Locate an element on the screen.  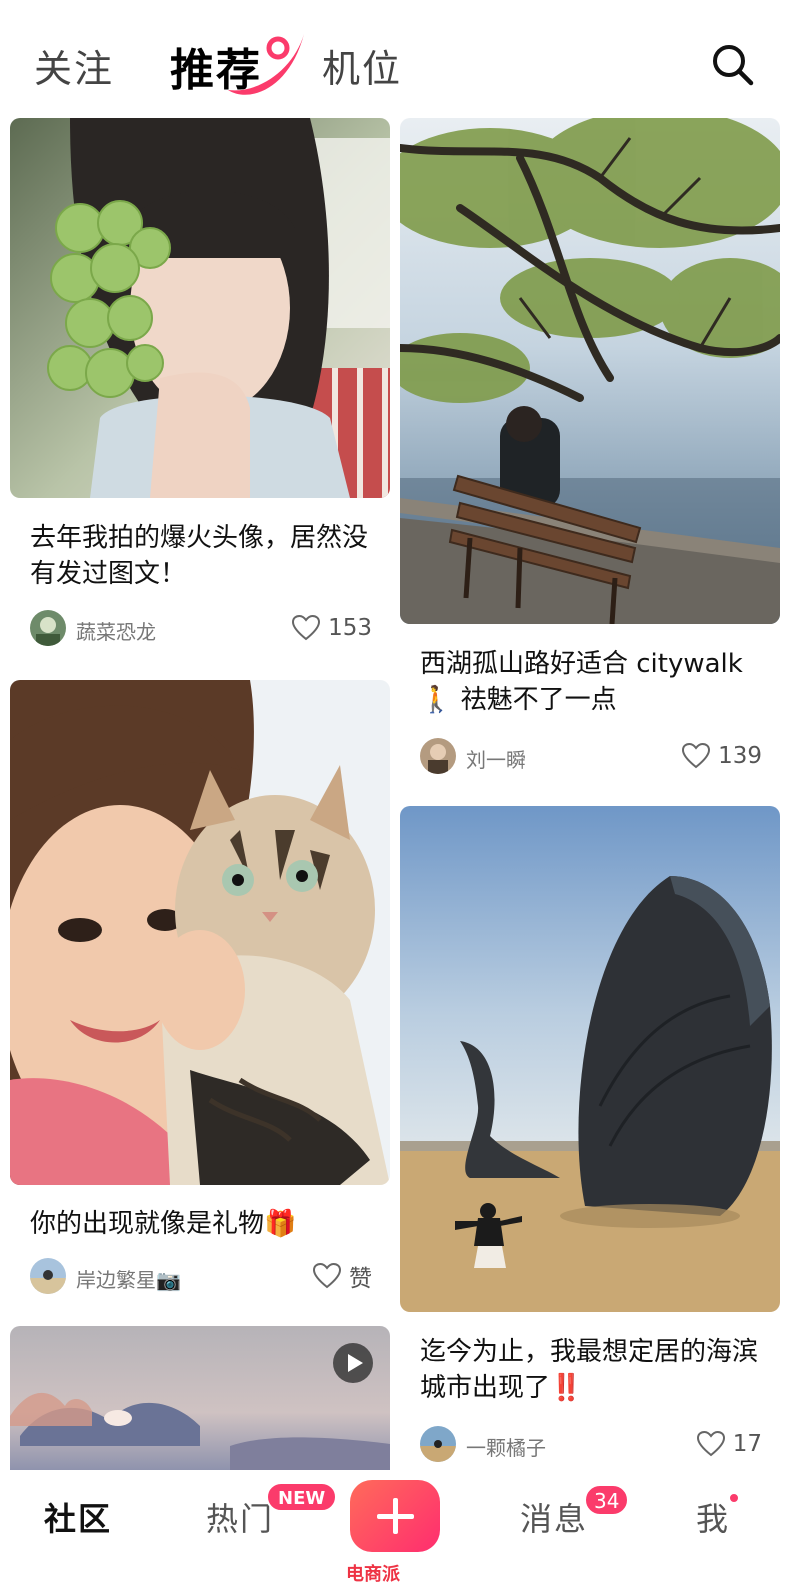
tab-messages: 消息 is located at coordinates (554, 1517).